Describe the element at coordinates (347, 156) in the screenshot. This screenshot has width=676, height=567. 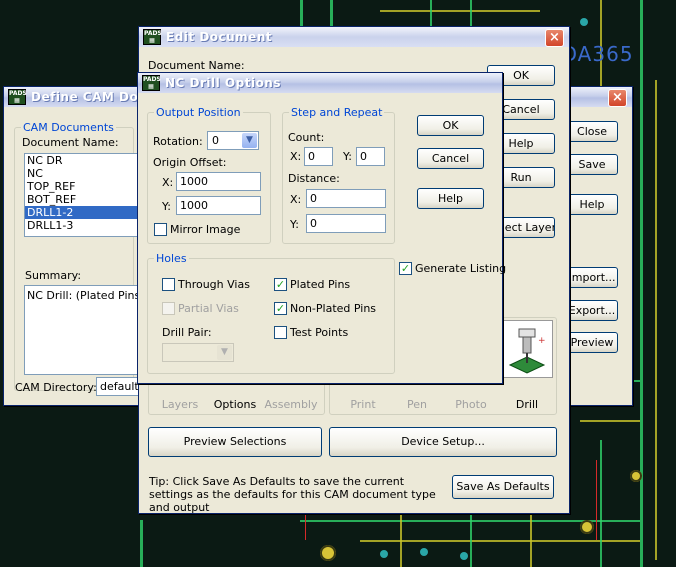
I see `count-y-label: Y:` at that location.